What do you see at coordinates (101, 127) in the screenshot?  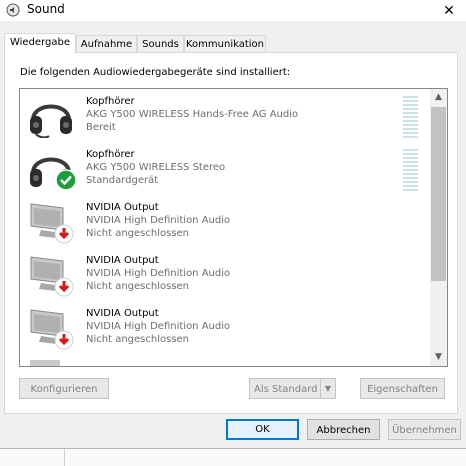 I see `device-status: Bereit` at bounding box center [101, 127].